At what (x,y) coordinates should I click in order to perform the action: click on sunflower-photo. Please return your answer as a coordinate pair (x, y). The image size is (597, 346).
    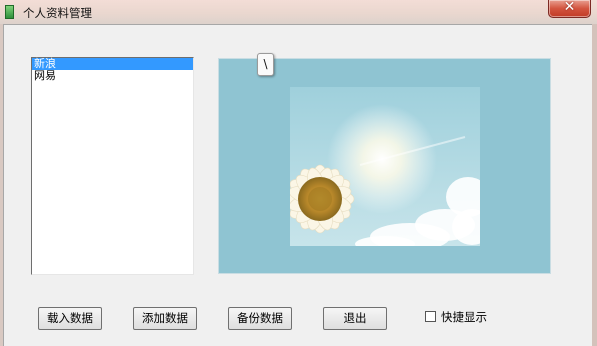
    Looking at the image, I should click on (385, 166).